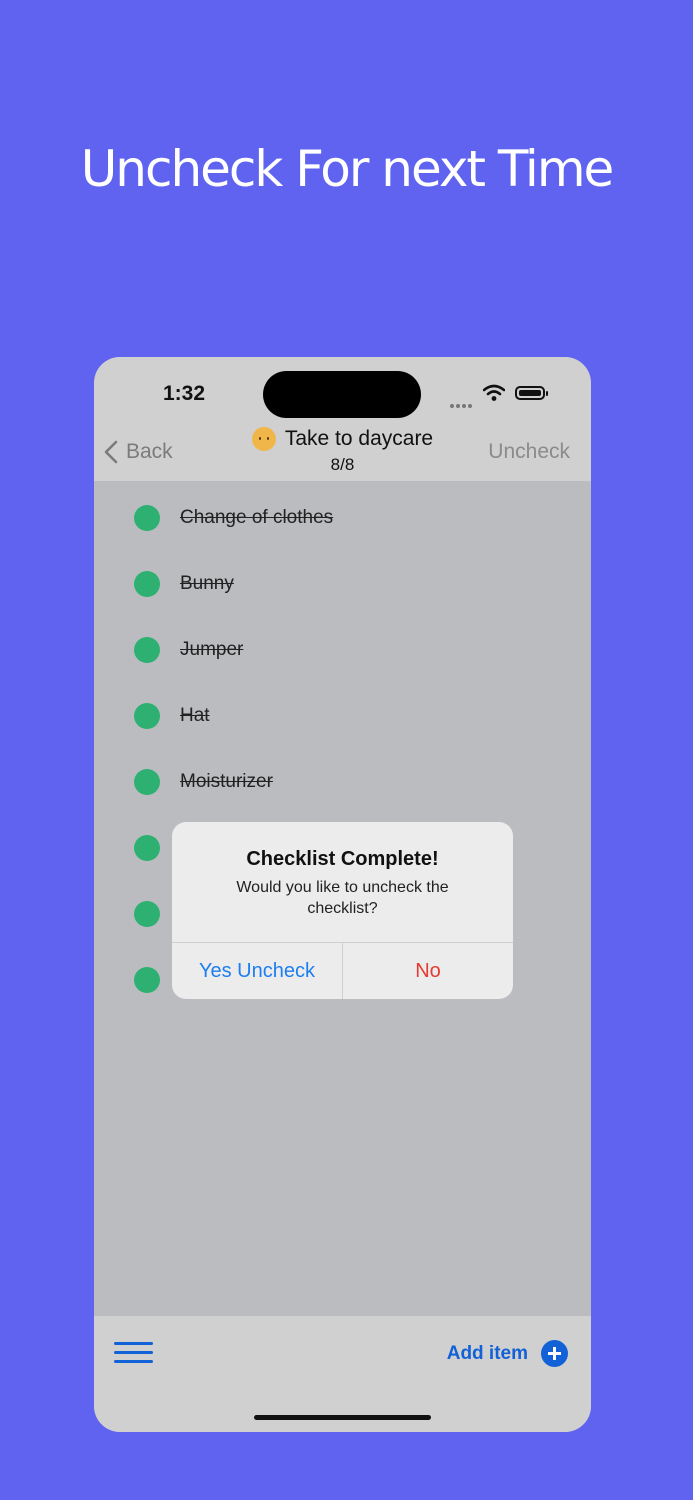 Image resolution: width=693 pixels, height=1500 pixels. What do you see at coordinates (149, 451) in the screenshot?
I see `back-label: Back` at bounding box center [149, 451].